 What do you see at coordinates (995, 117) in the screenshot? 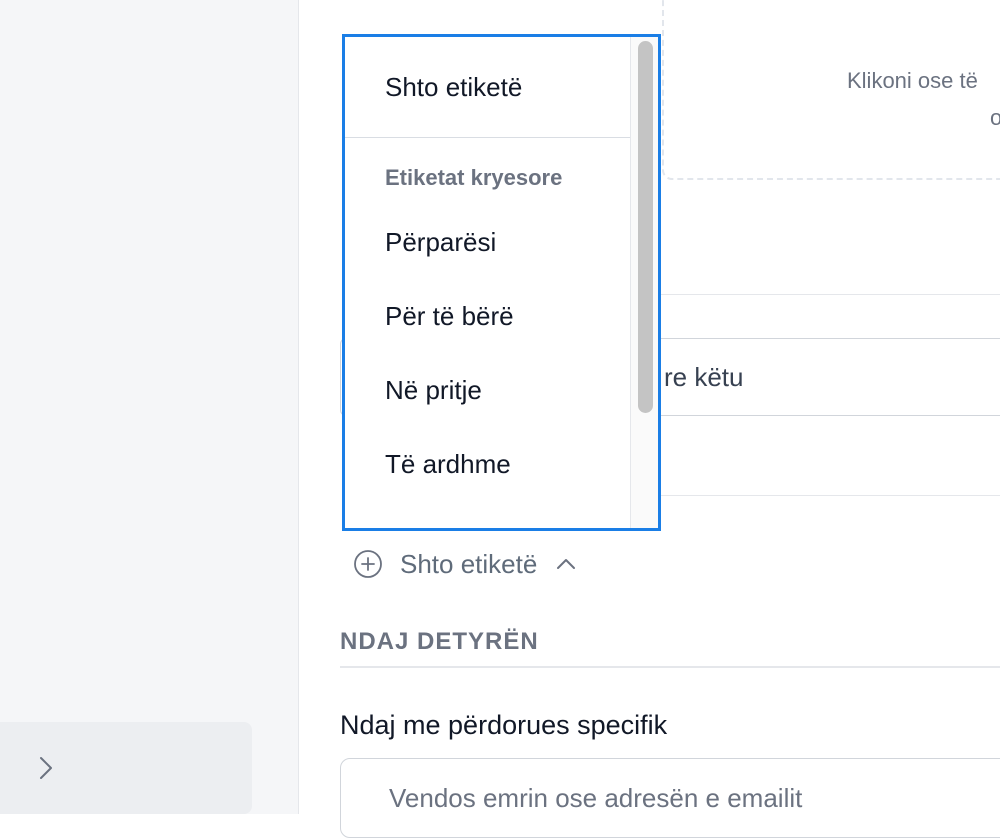
I see `upload-instruction-cont: o` at bounding box center [995, 117].